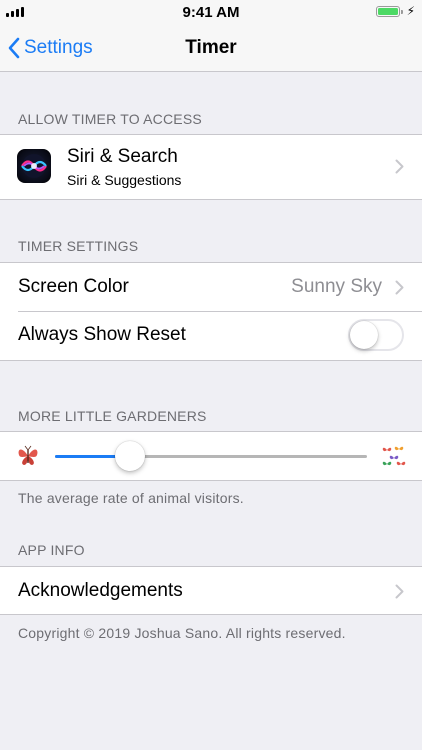 The image size is (422, 750). Describe the element at coordinates (73, 286) in the screenshot. I see `screen-color-label: Screen Color` at that location.